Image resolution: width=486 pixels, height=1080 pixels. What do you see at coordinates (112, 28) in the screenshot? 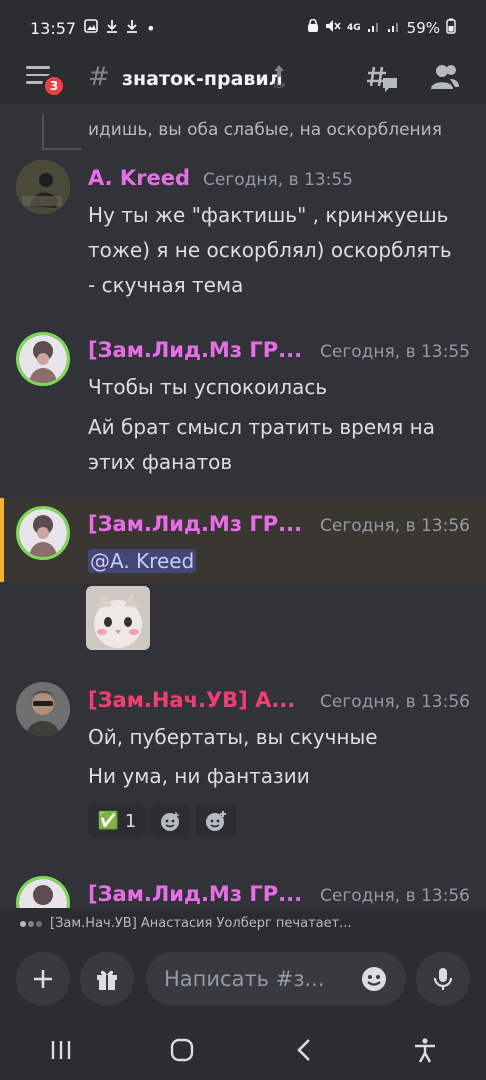
I see `download-icon` at bounding box center [112, 28].